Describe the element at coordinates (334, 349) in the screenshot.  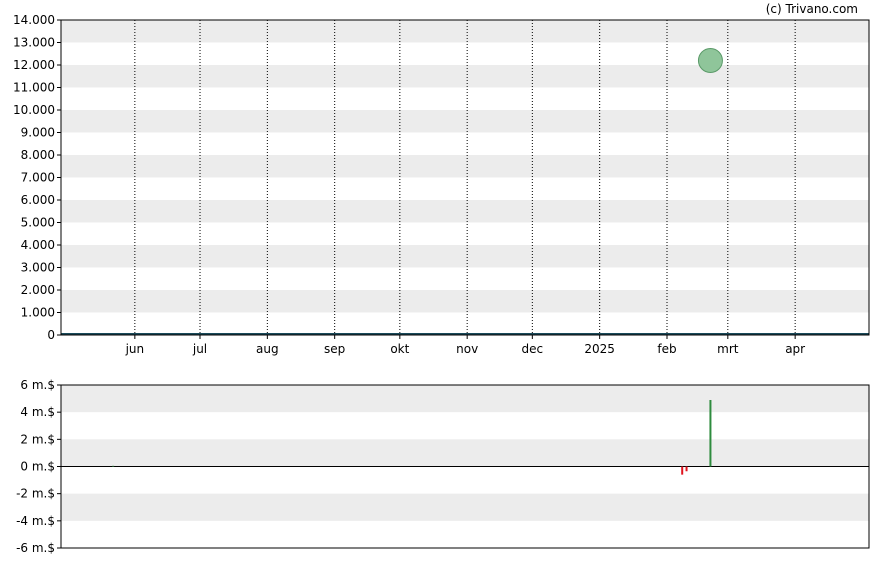
I see `x-tick-label: sep` at that location.